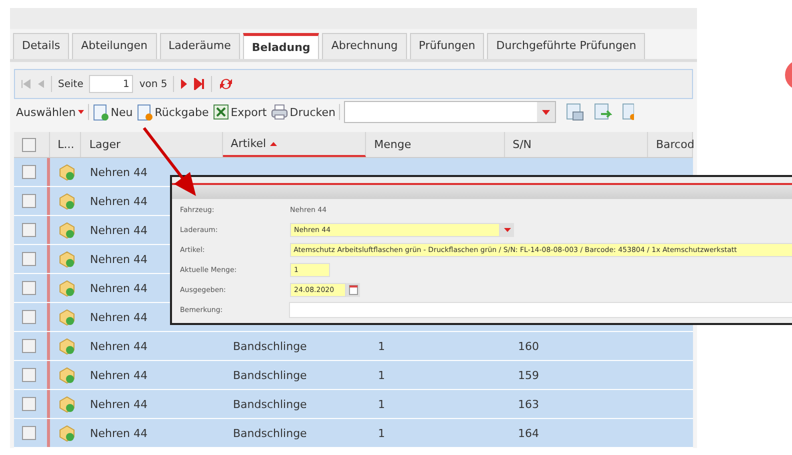  What do you see at coordinates (353, 433) in the screenshot?
I see `table-row: Nehren 44 Bandschlinge 1 164` at bounding box center [353, 433].